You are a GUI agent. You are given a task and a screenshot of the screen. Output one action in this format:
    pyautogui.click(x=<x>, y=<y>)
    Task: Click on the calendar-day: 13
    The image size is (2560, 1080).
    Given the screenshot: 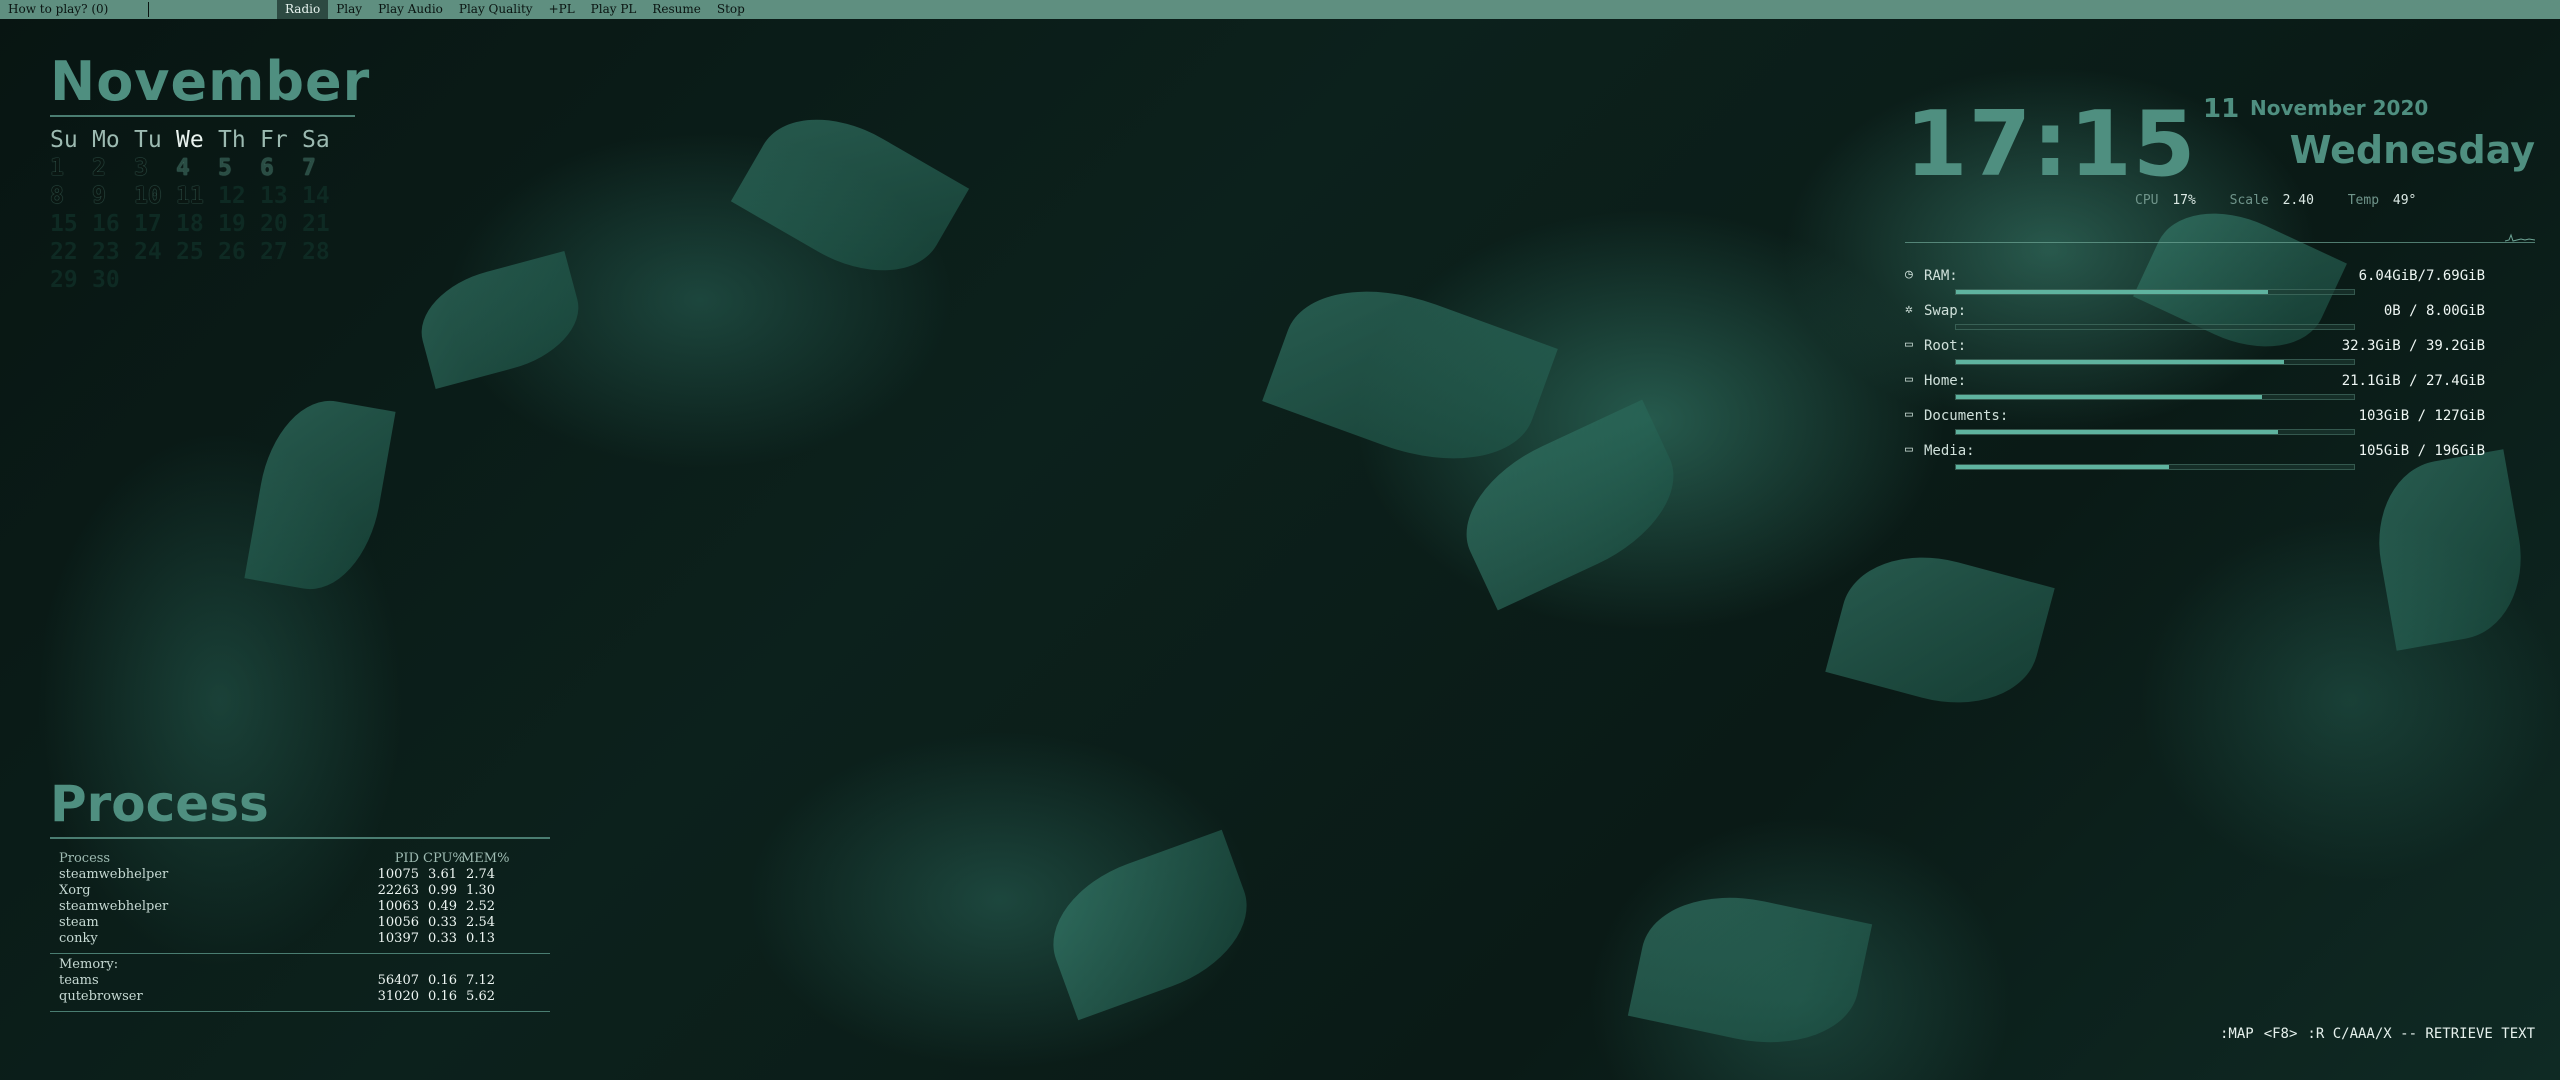 What is the action you would take?
    pyautogui.click(x=274, y=196)
    